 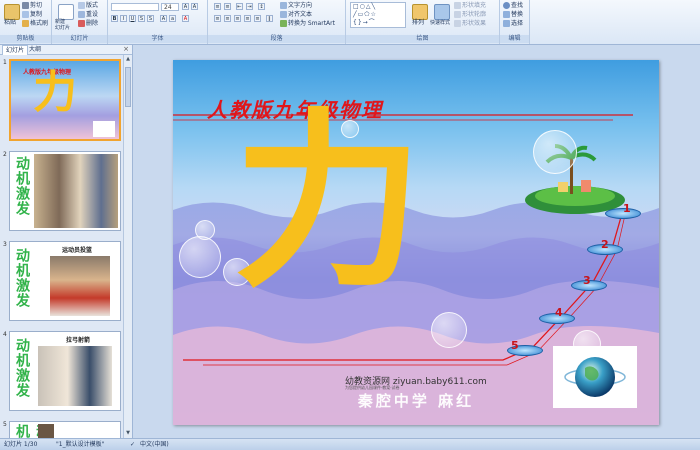 I want to click on layout-icon, so click(x=81, y=5).